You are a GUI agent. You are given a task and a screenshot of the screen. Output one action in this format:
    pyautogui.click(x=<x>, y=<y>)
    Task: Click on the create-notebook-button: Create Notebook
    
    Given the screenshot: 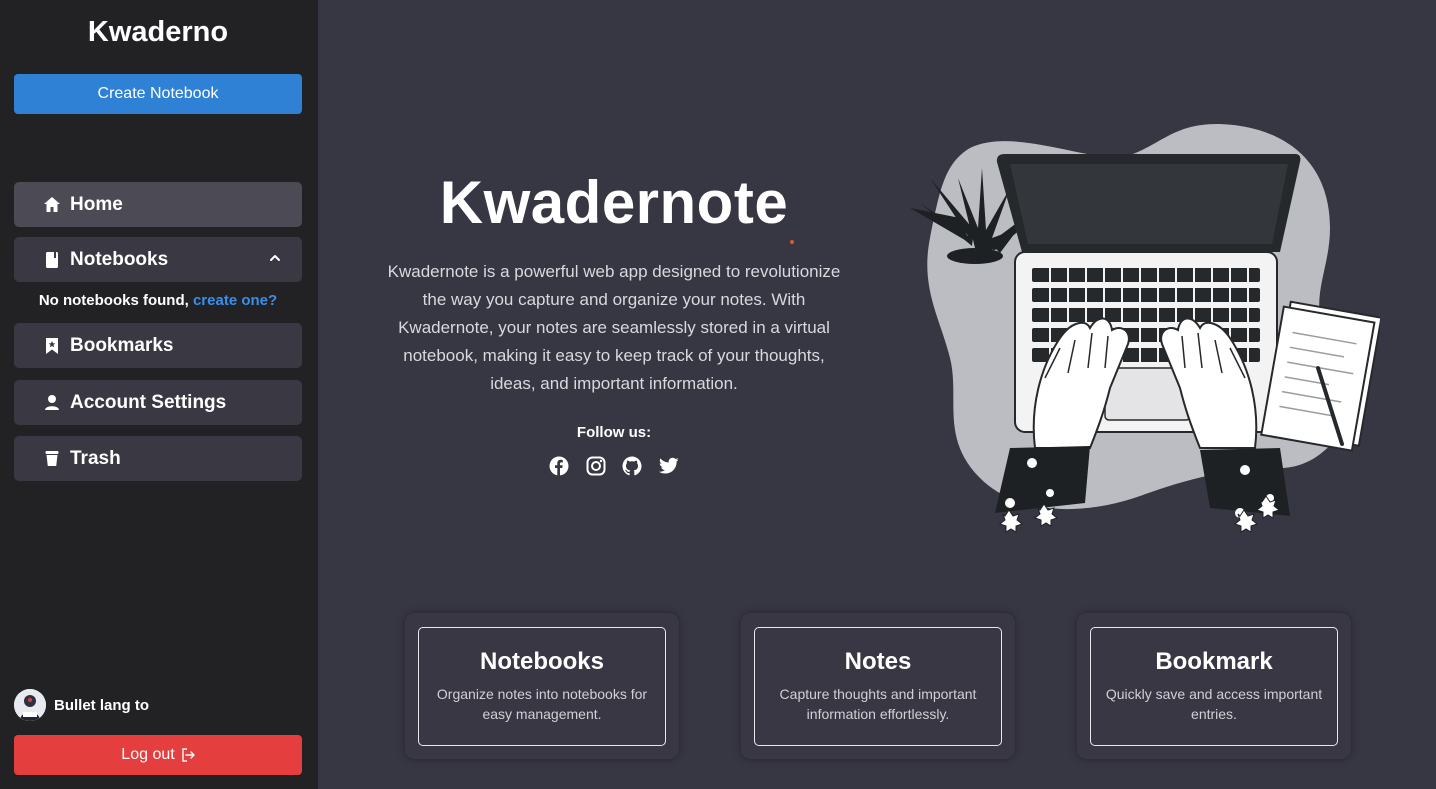 What is the action you would take?
    pyautogui.click(x=158, y=94)
    